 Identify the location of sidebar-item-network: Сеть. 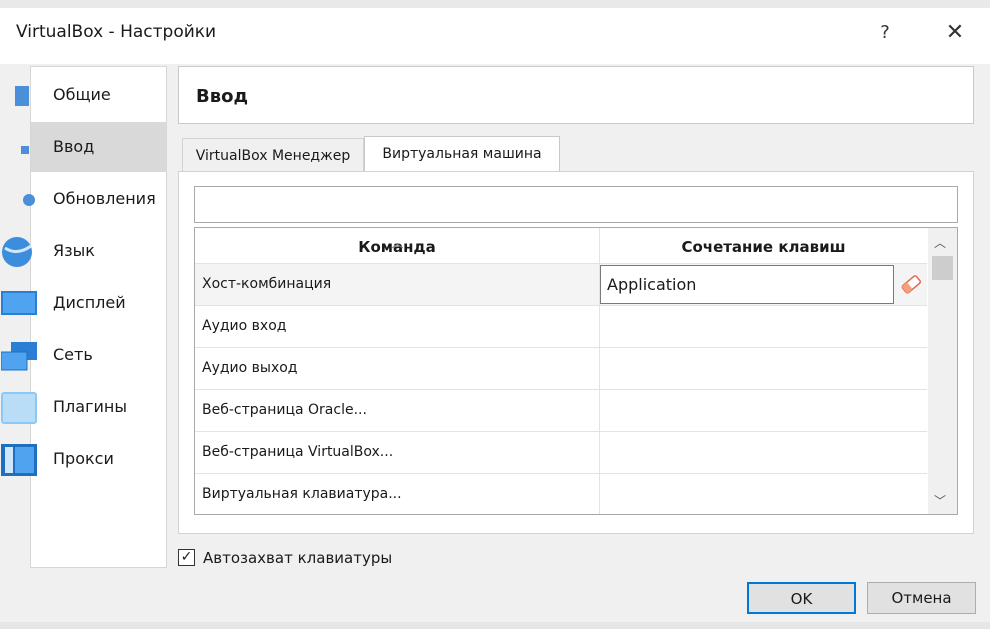
(84, 355).